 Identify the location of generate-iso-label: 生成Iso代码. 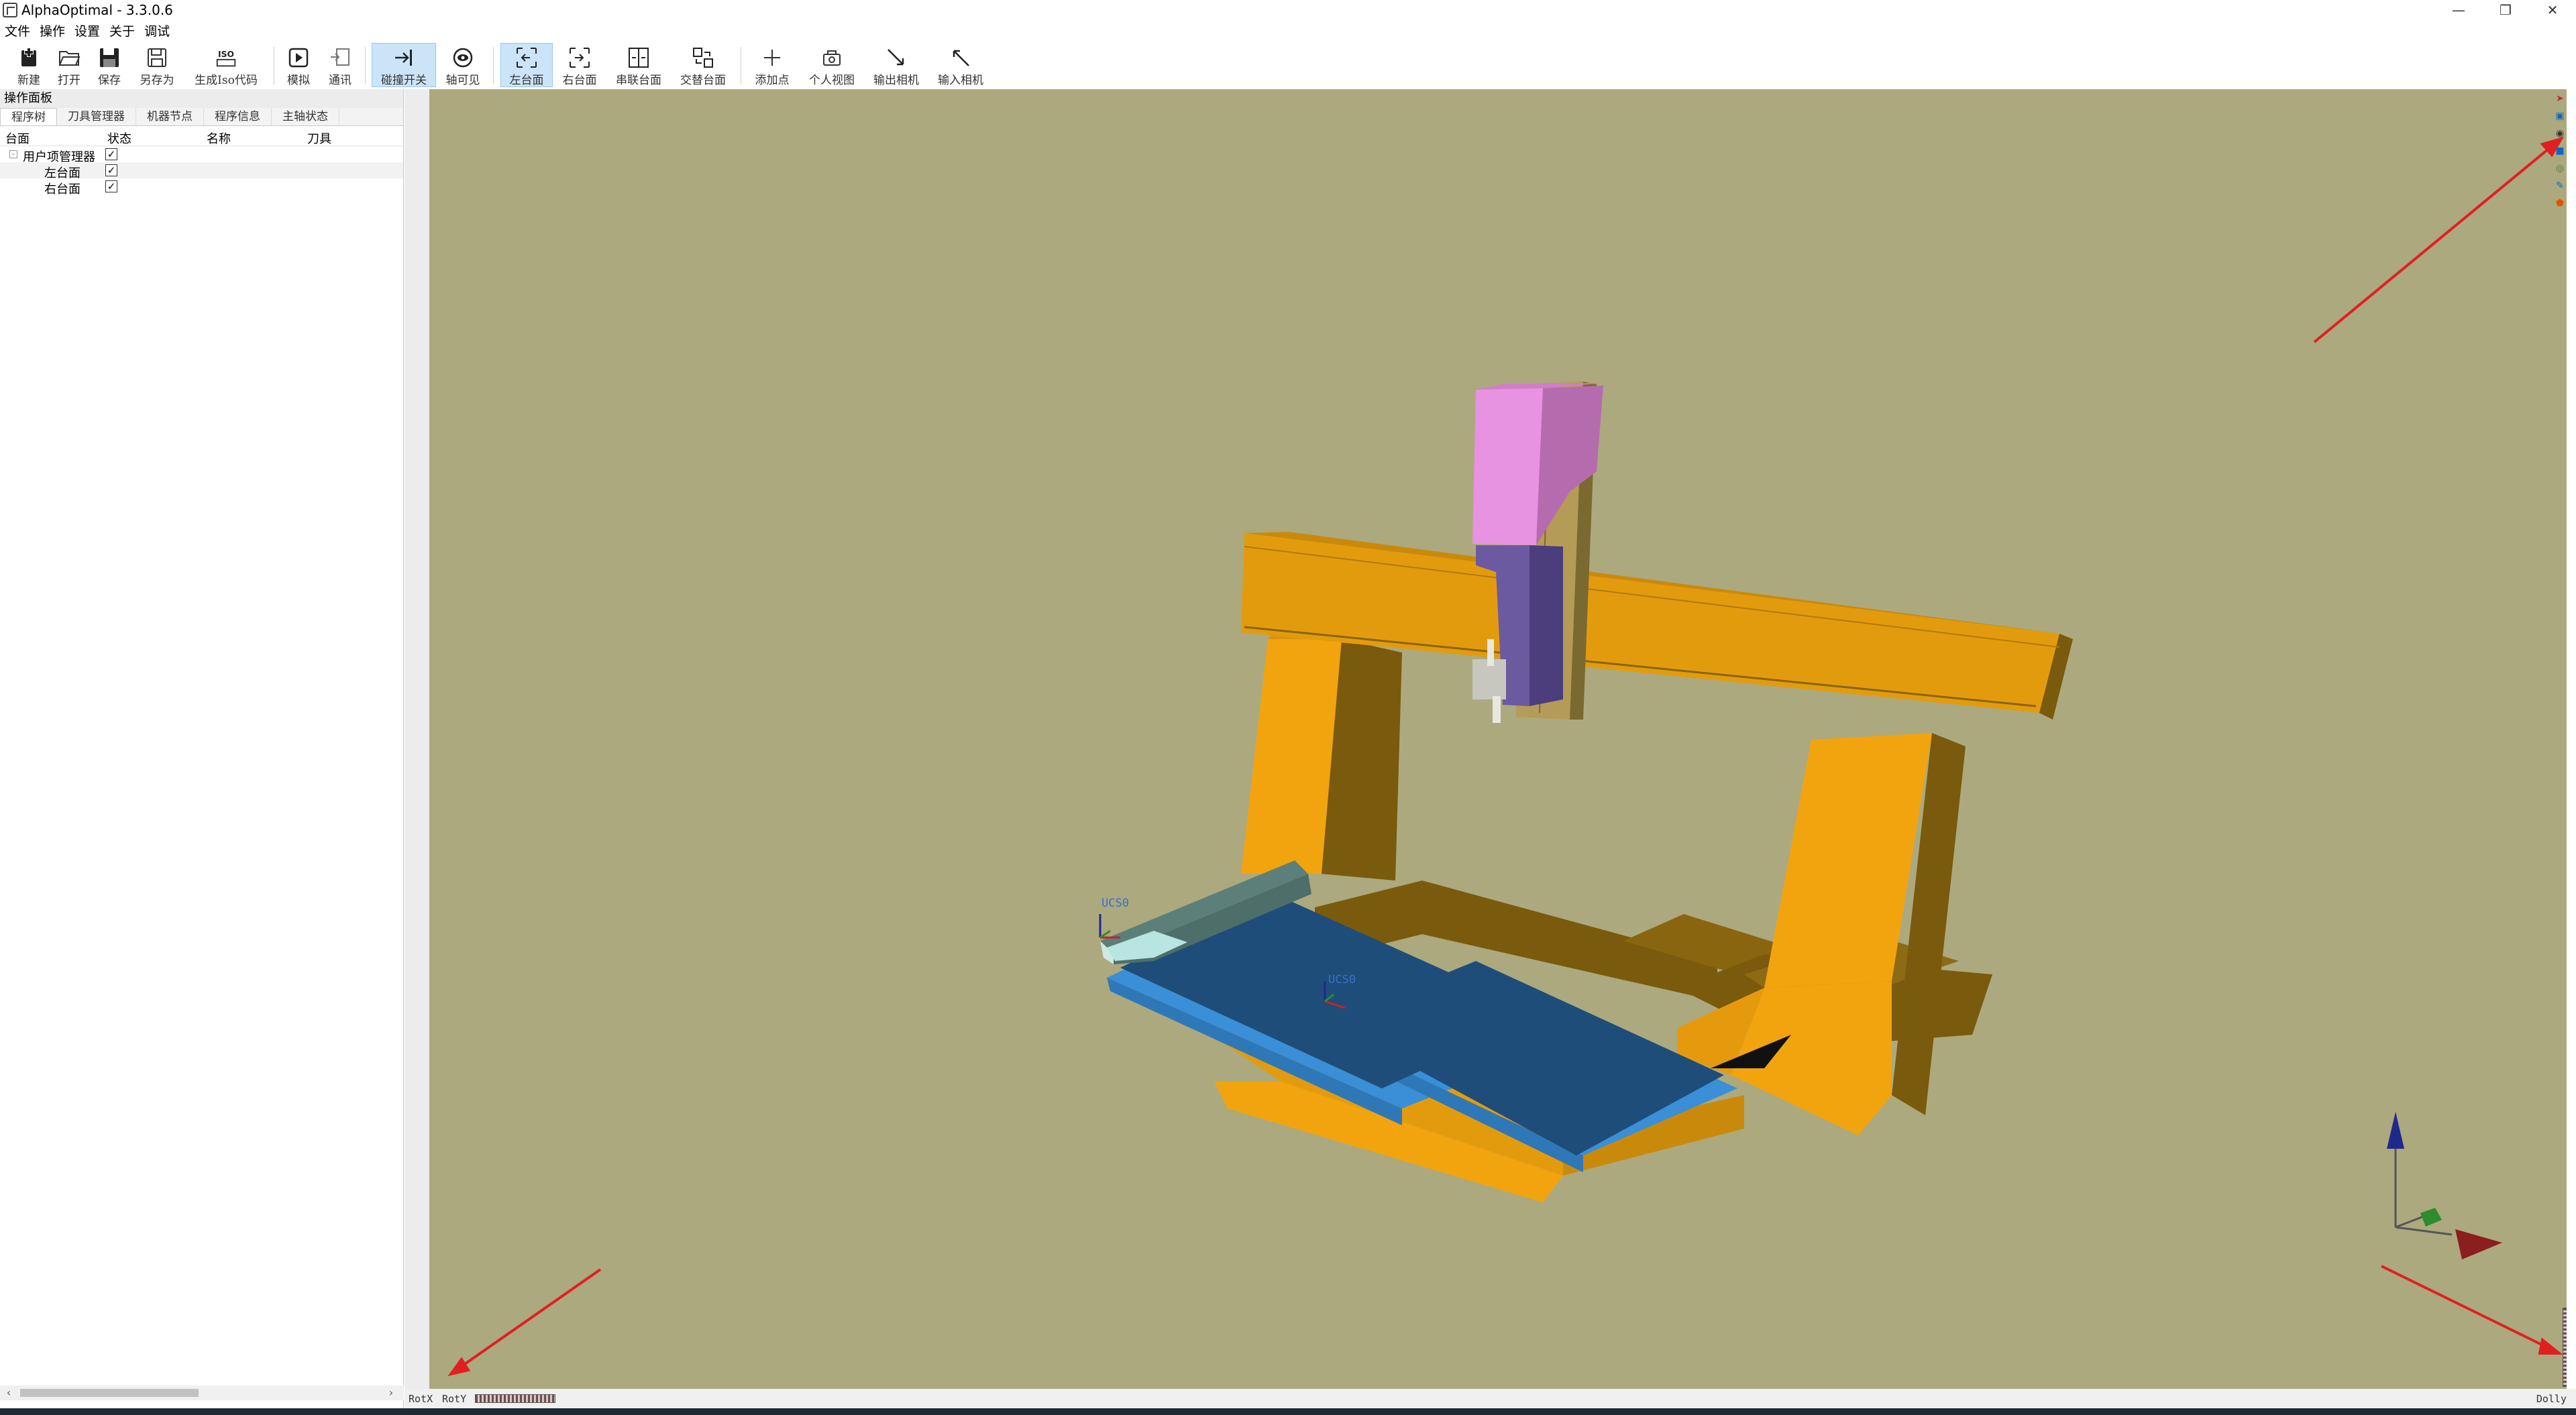
(226, 80).